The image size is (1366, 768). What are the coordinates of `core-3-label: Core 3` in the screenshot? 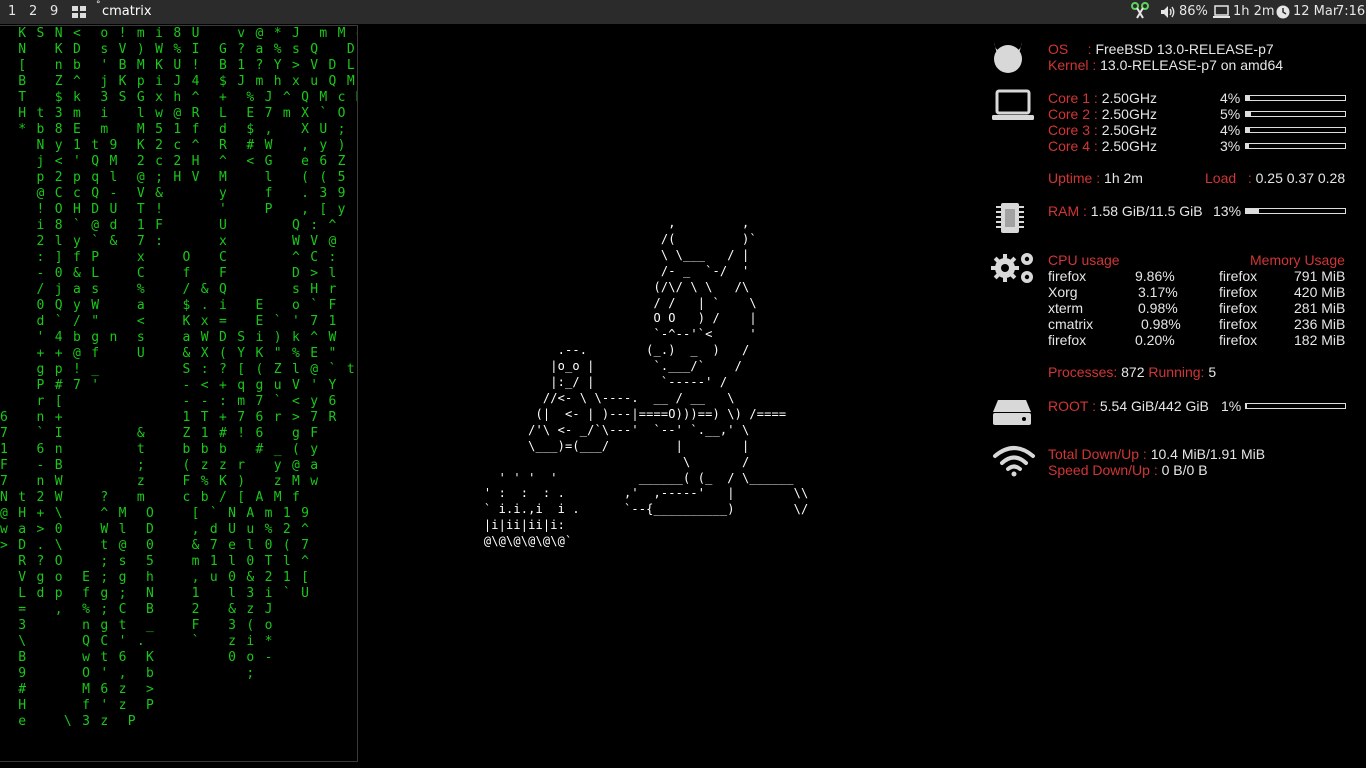 It's located at (1069, 130).